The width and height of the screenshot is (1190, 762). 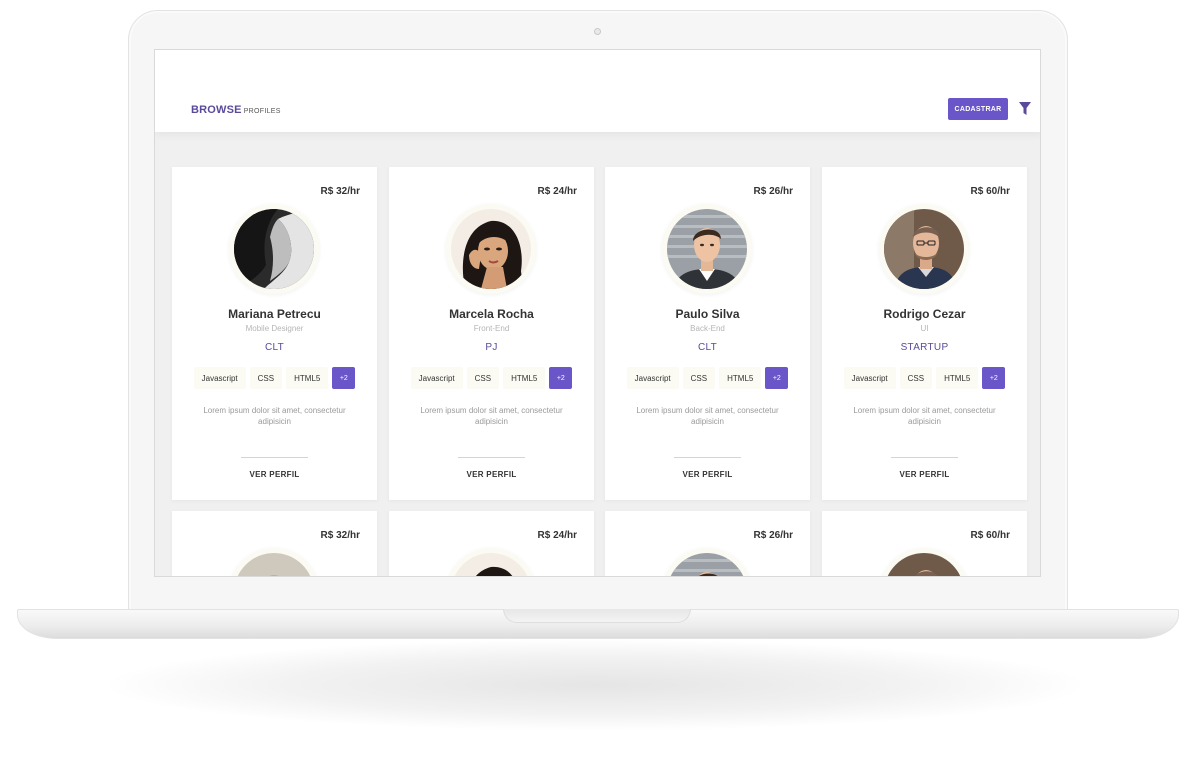 I want to click on laptop-shadow, so click(x=595, y=685).